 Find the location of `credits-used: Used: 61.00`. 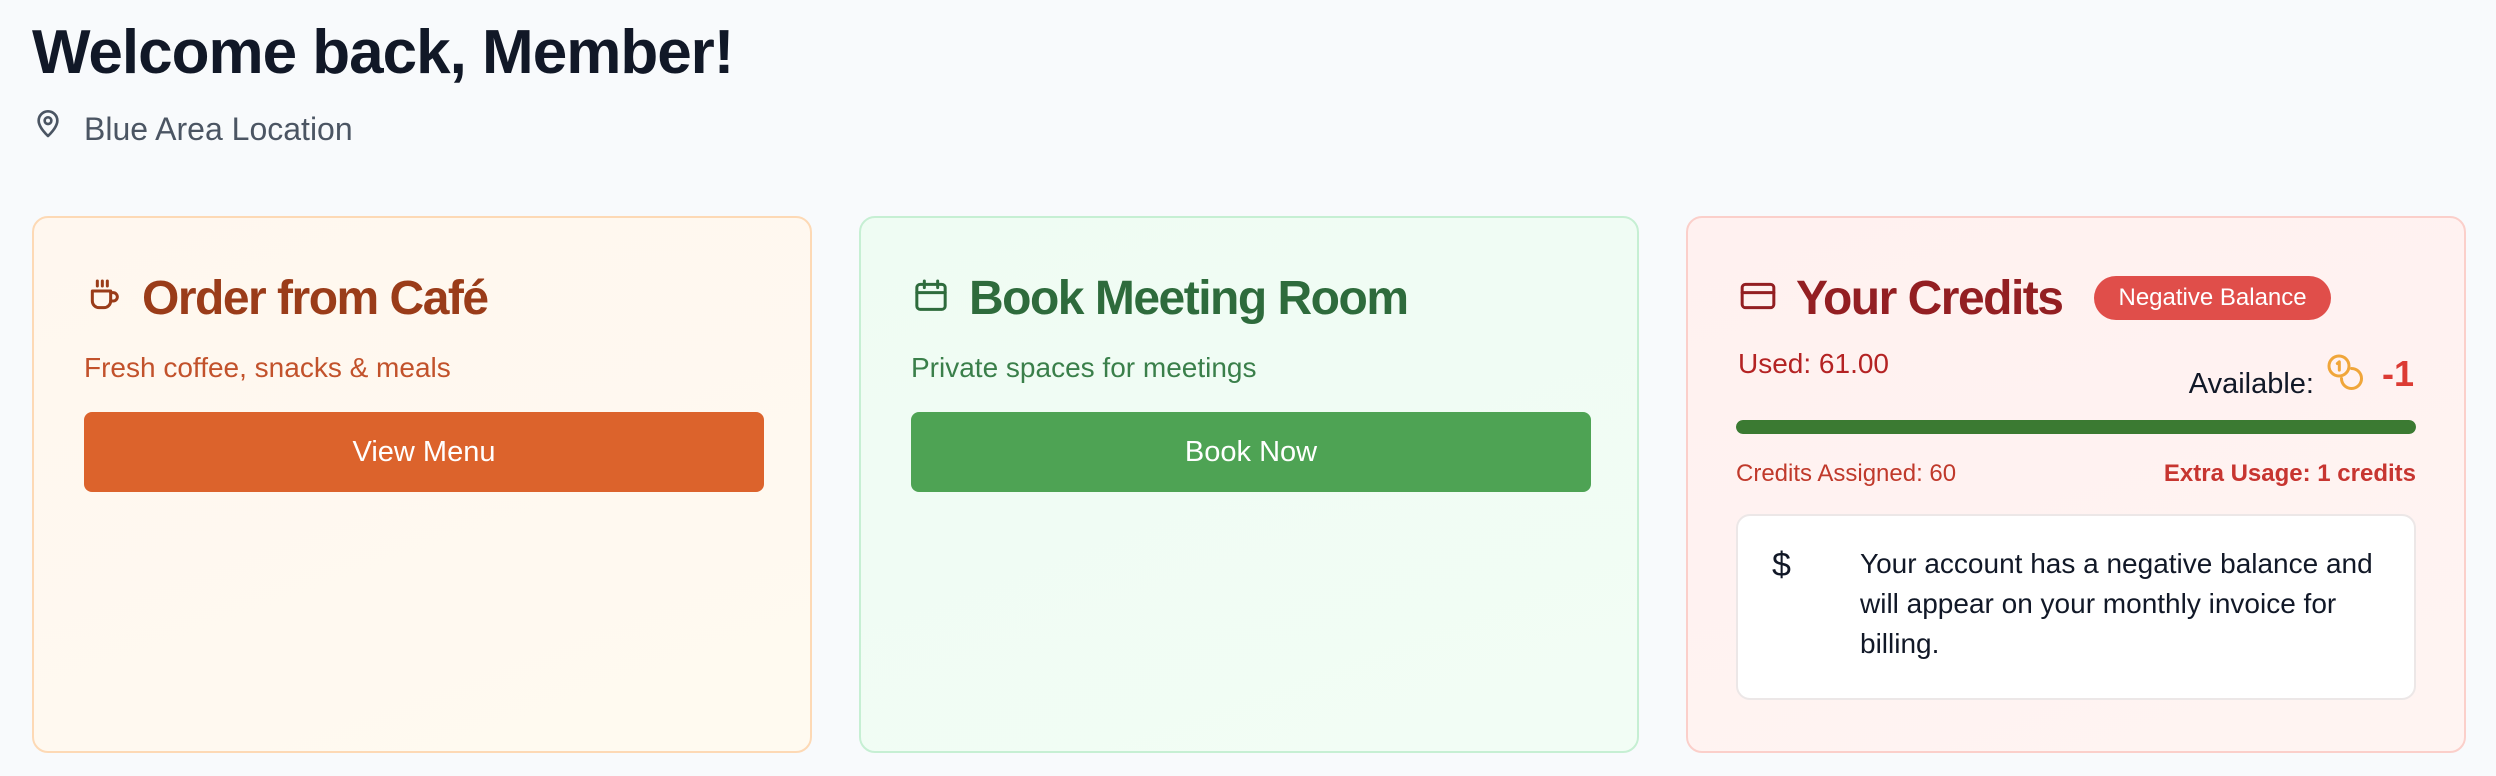

credits-used: Used: 61.00 is located at coordinates (1813, 363).